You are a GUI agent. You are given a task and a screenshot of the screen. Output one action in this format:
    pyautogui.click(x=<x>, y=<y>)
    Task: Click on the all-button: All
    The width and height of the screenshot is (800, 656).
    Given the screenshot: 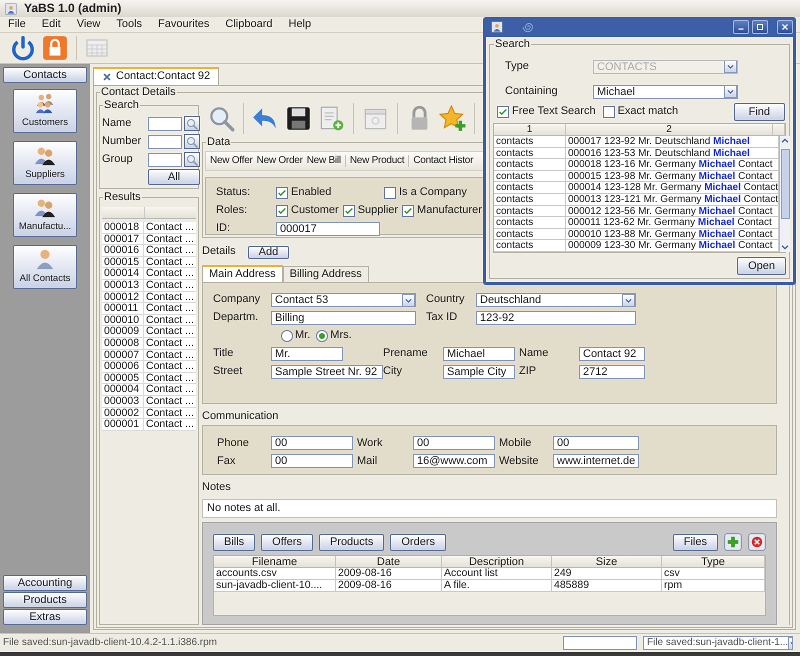 What is the action you would take?
    pyautogui.click(x=174, y=177)
    